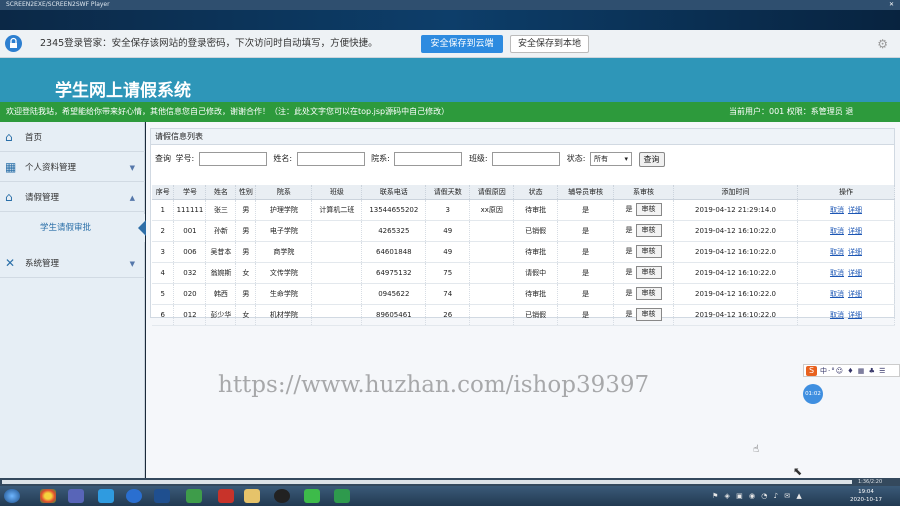  I want to click on sidebar-item-leave: ⌂ 请假管理 ▲, so click(72, 198).